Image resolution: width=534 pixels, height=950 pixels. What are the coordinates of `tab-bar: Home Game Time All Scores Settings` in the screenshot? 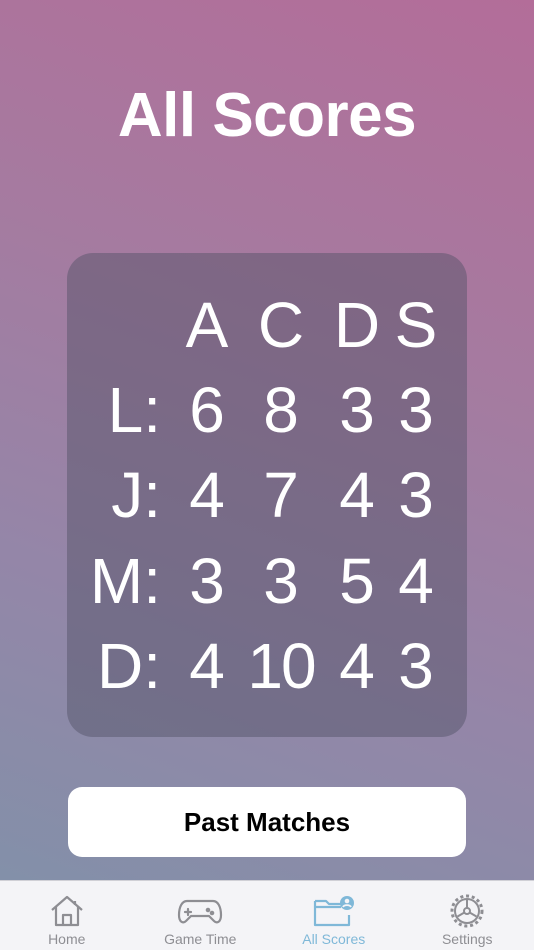 It's located at (267, 915).